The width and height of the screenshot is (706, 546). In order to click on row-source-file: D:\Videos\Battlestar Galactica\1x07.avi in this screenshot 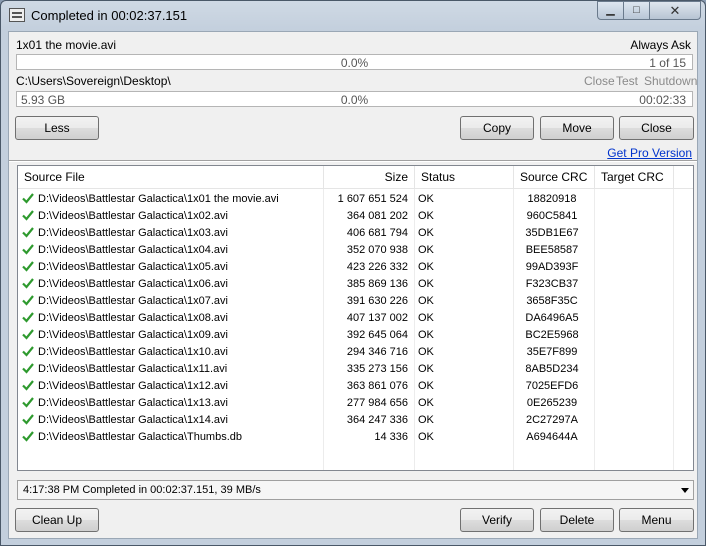, I will do `click(172, 301)`.